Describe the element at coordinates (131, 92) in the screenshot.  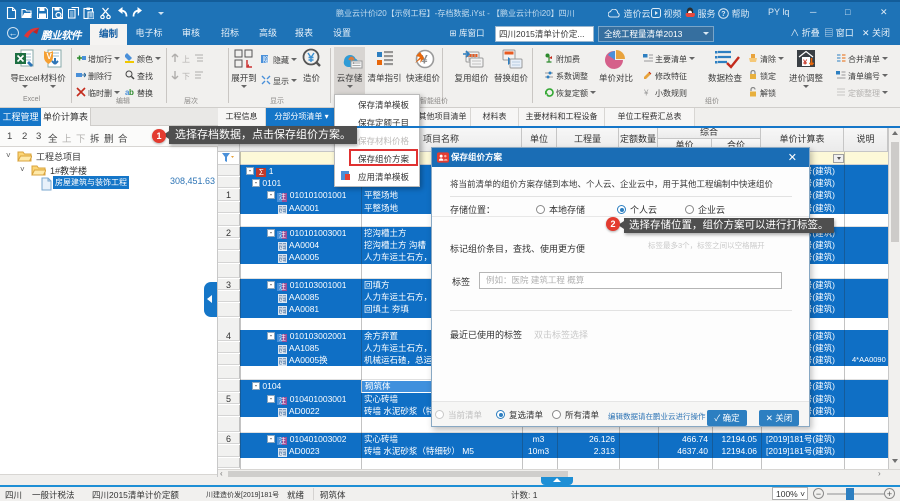
I see `svg-text: b` at that location.